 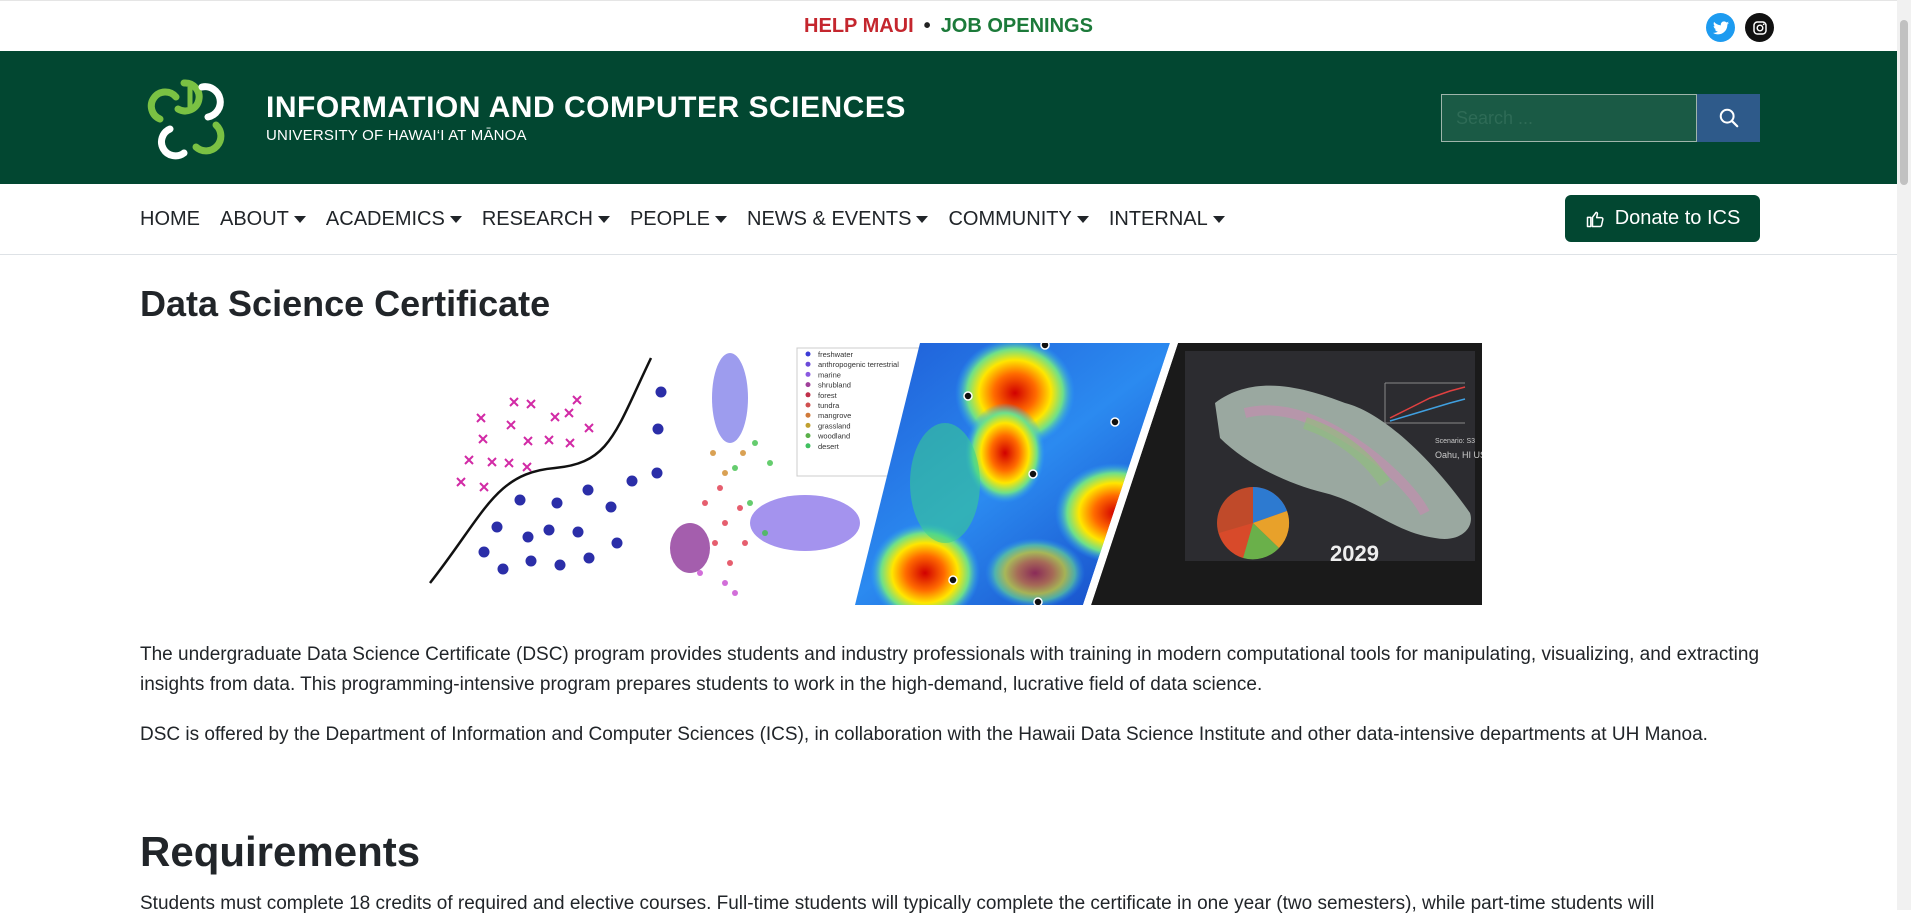 I want to click on nav-item-academics: ACADEMICS, so click(x=394, y=219).